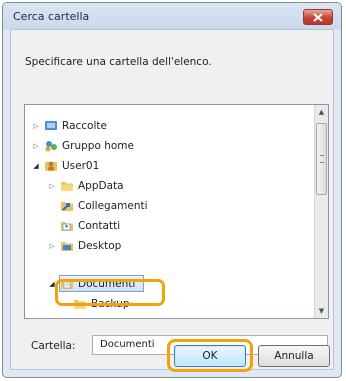  Describe the element at coordinates (67, 205) in the screenshot. I see `links-folder-icon` at that location.